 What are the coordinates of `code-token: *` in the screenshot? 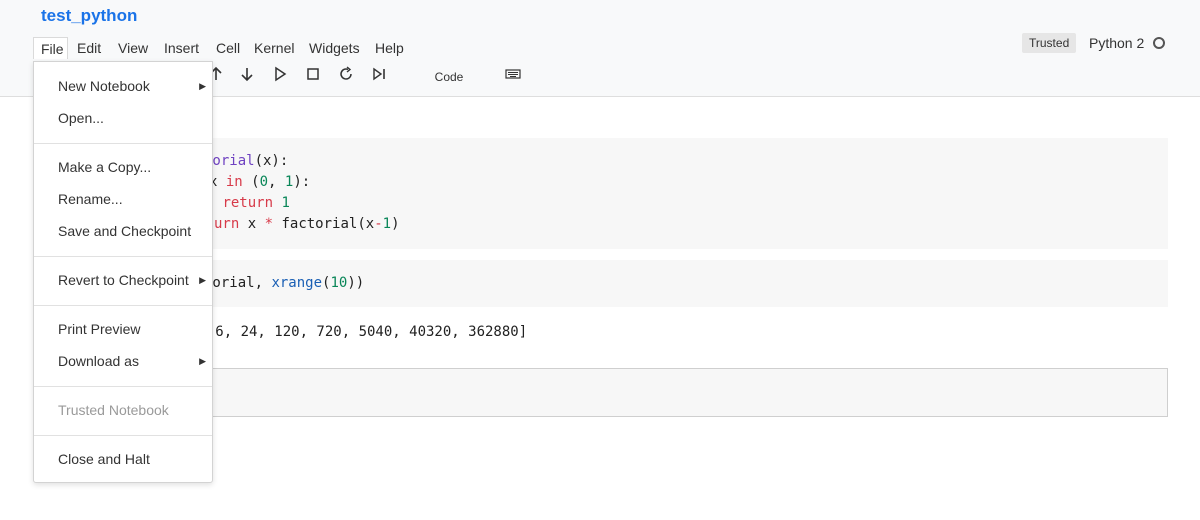 It's located at (269, 224).